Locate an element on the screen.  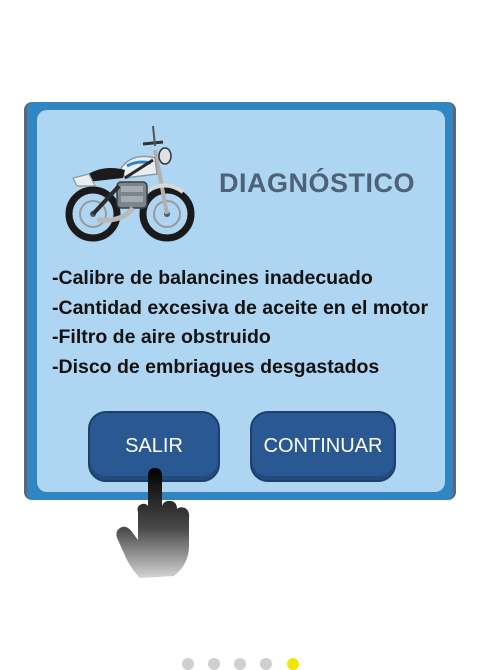
diagnosis-item: -Filtro de aire obstruido is located at coordinates (161, 337).